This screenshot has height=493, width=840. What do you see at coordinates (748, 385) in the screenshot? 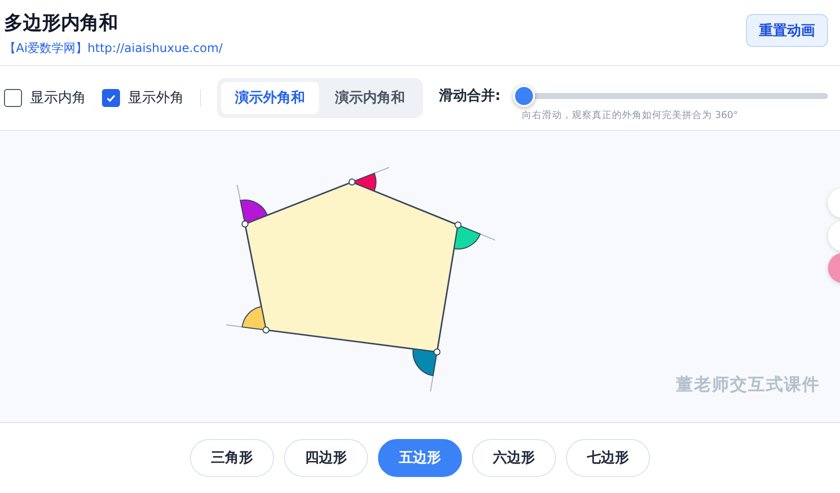
I see `brand-mark: 董老师交互式课件` at bounding box center [748, 385].